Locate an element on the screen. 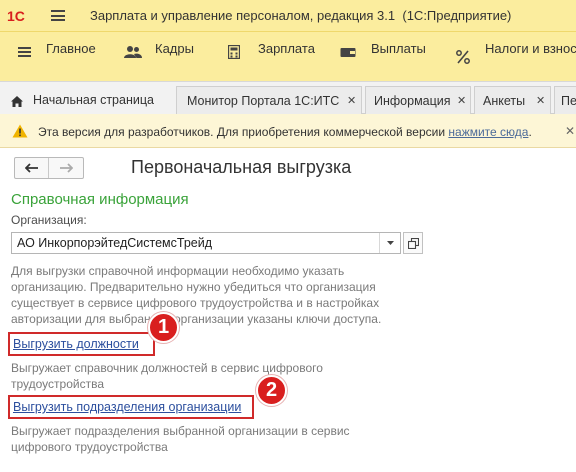 The image size is (576, 472). tab-label: Информация is located at coordinates (412, 101).